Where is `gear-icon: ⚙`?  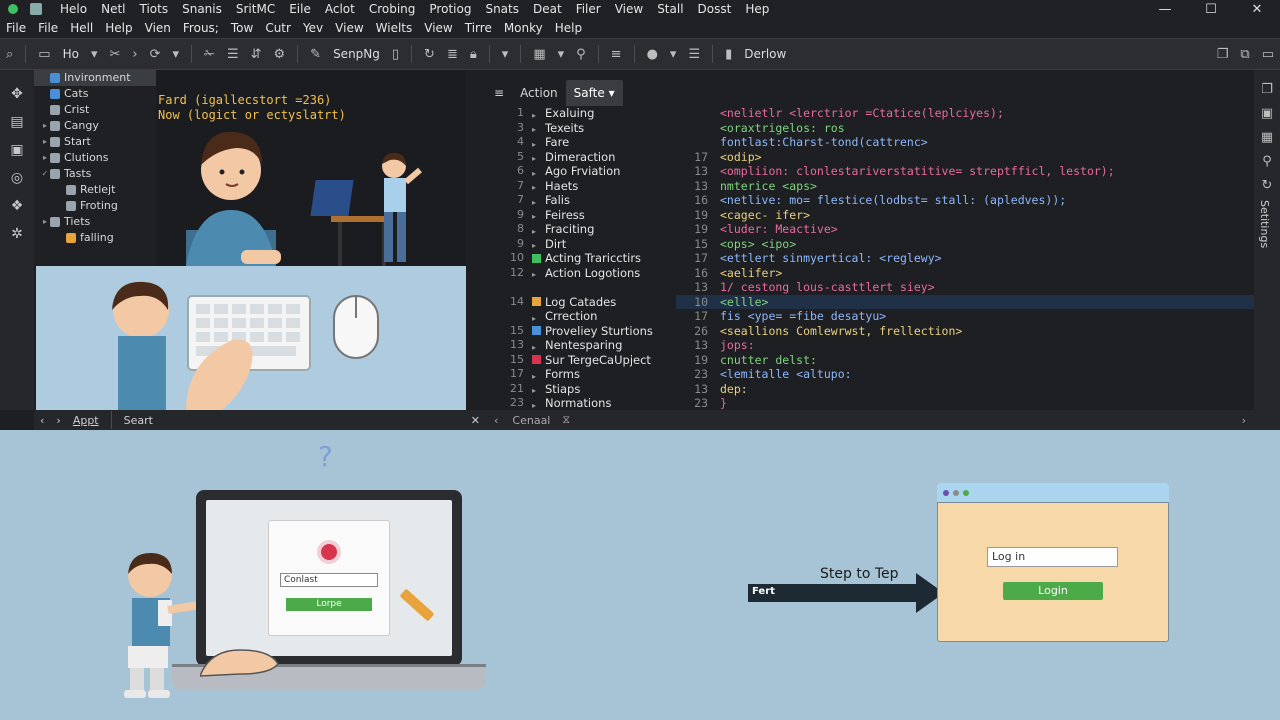 gear-icon: ⚙ is located at coordinates (280, 54).